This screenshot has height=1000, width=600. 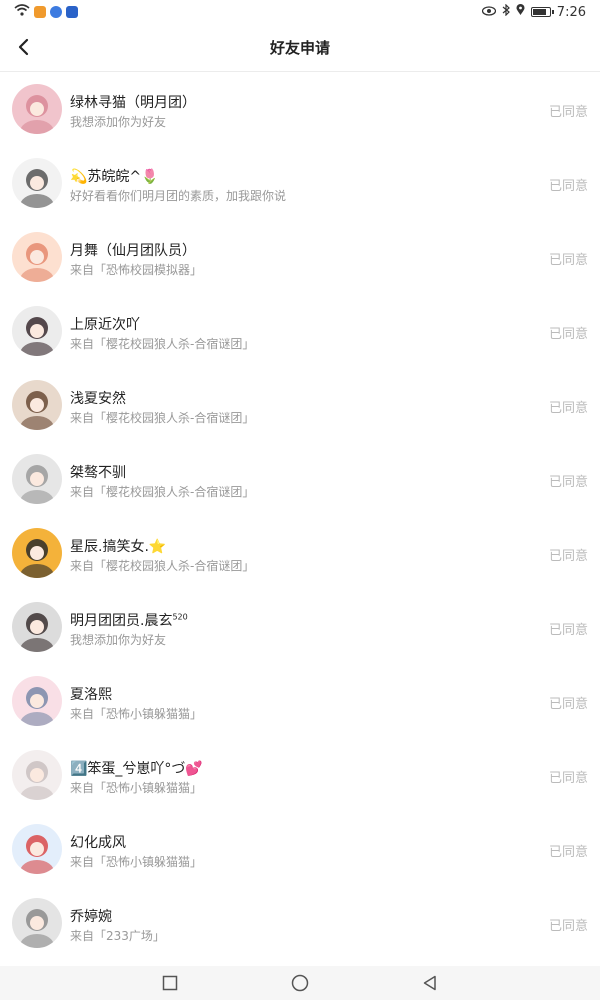 I want to click on friend-request-row: 夏洛熙来自「恐怖小镇躲猫猫」 已同意, so click(x=300, y=701).